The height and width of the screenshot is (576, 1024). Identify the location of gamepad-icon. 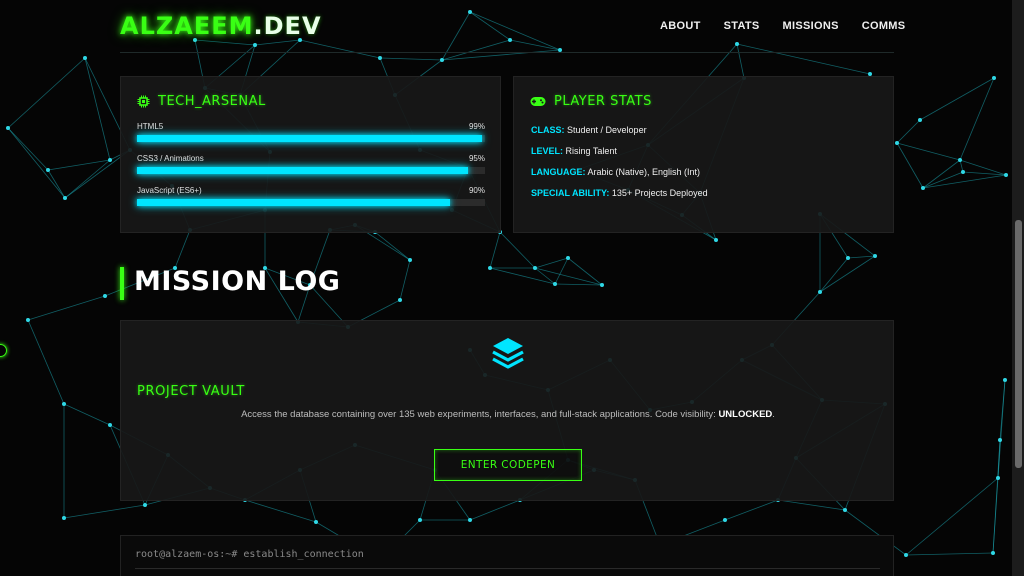
(538, 101).